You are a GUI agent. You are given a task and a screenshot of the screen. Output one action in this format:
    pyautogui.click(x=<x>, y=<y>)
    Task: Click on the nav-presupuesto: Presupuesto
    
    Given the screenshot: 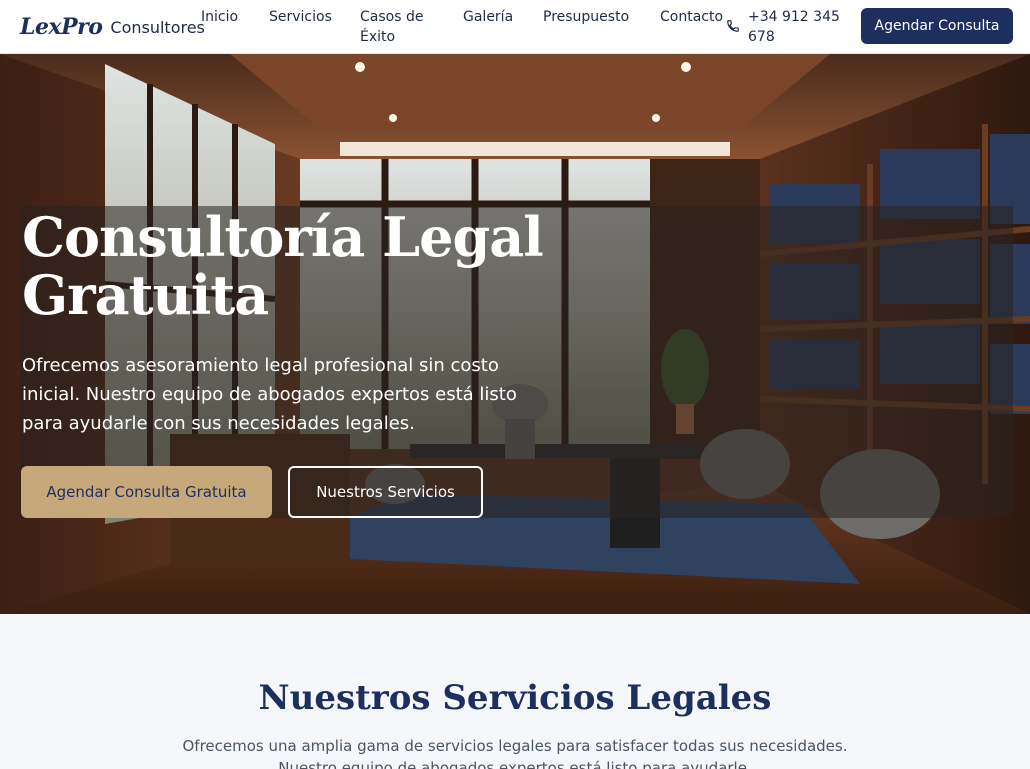 What is the action you would take?
    pyautogui.click(x=586, y=17)
    